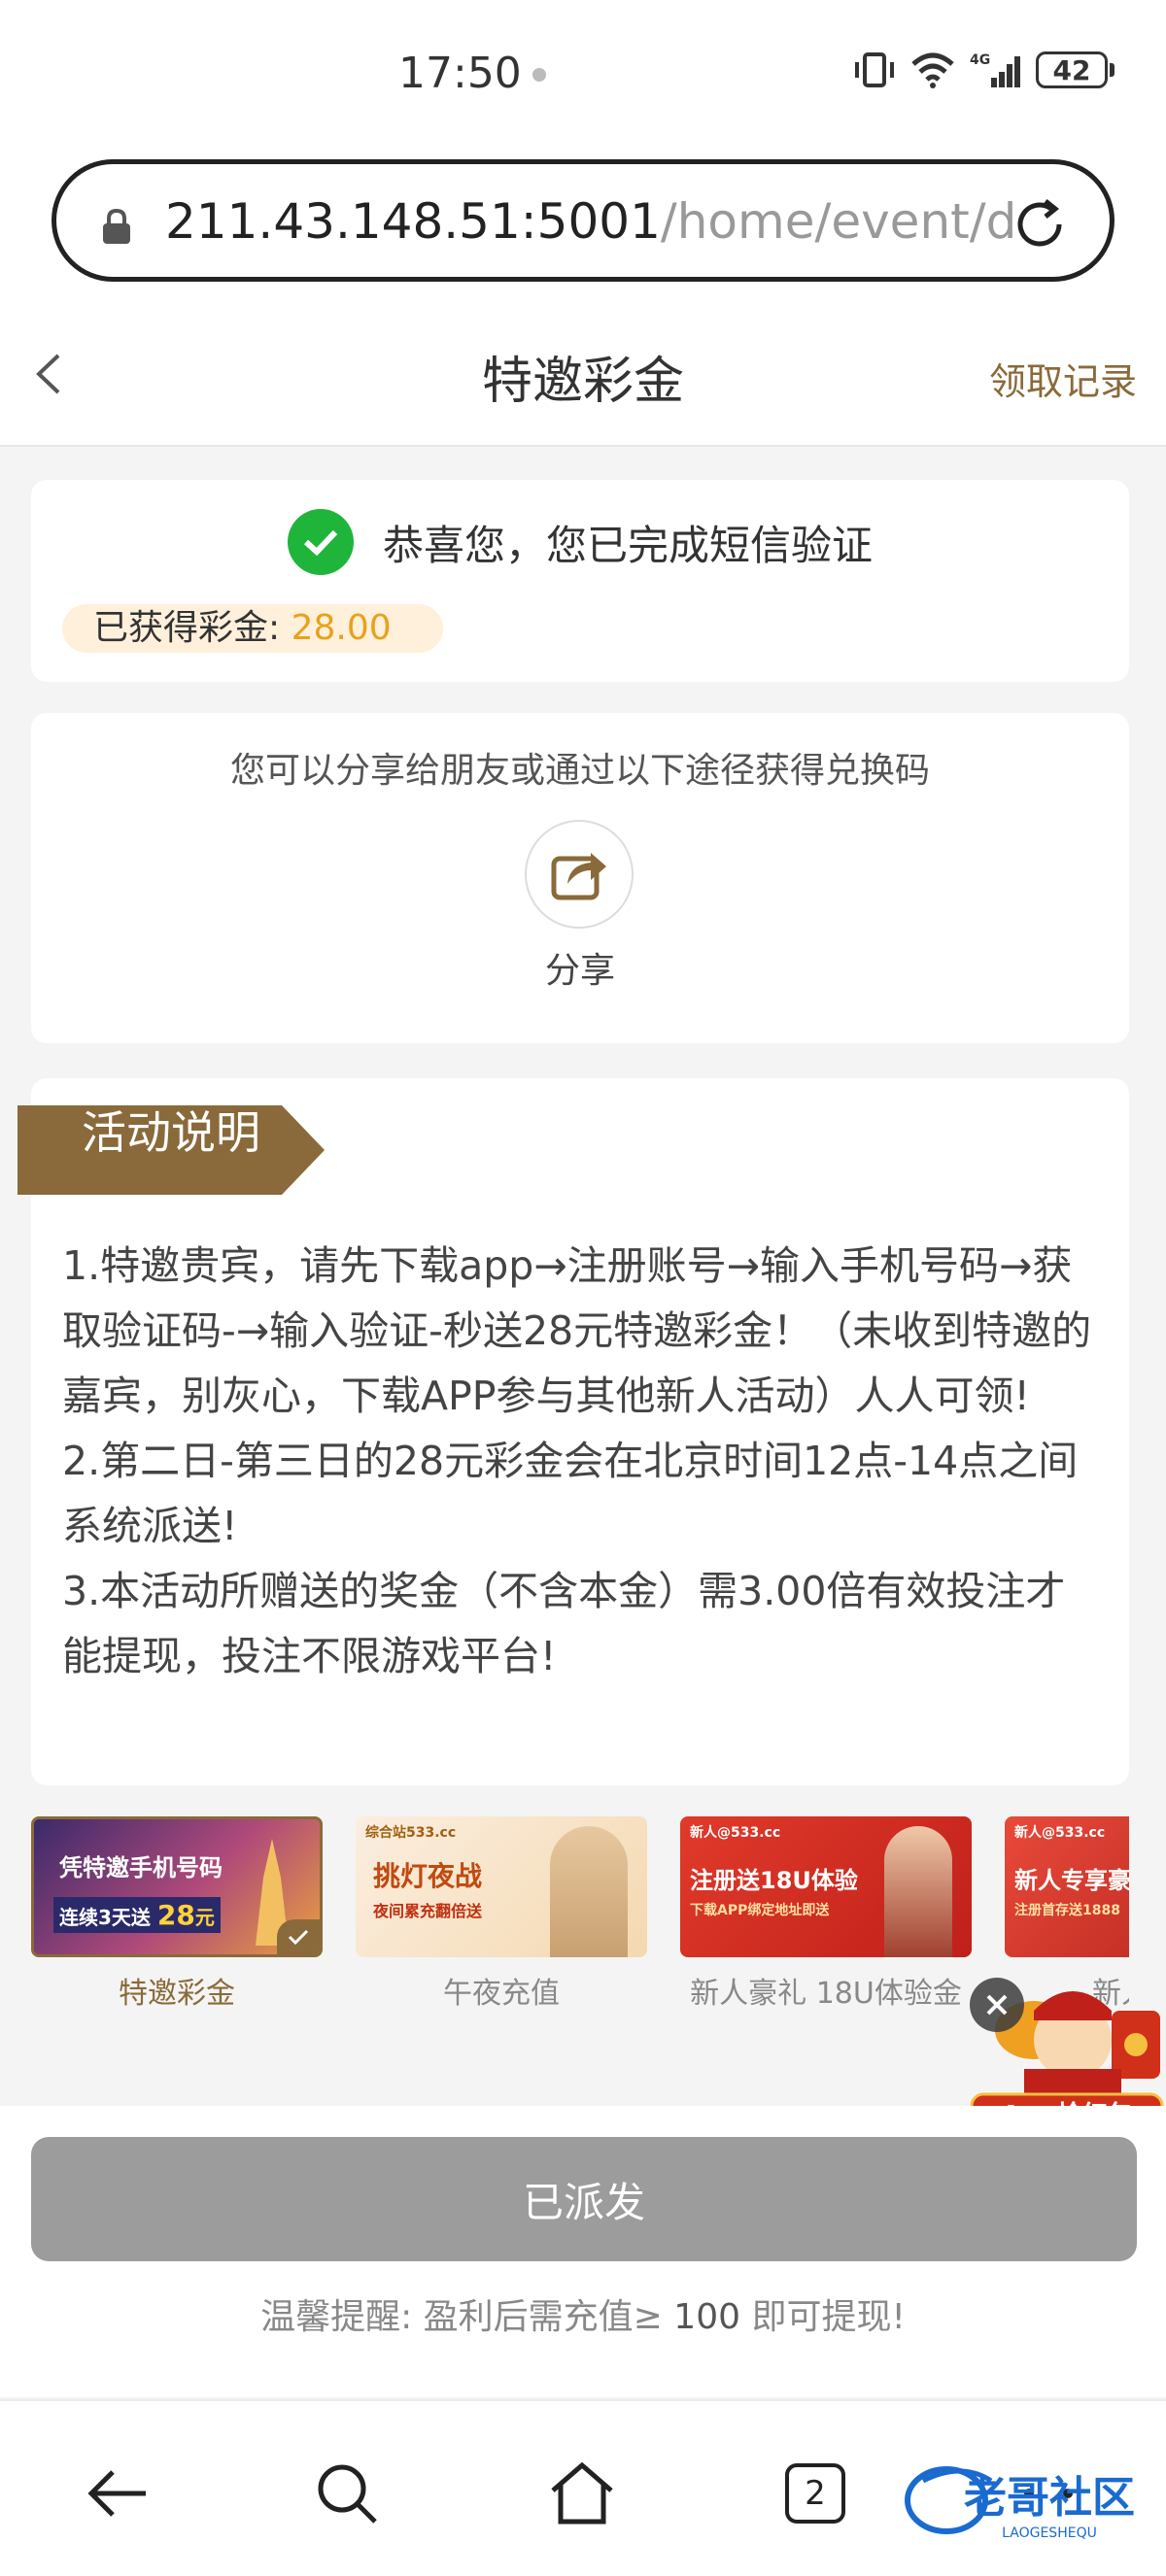 This screenshot has width=1166, height=2576. I want to click on vibrate-icon, so click(874, 69).